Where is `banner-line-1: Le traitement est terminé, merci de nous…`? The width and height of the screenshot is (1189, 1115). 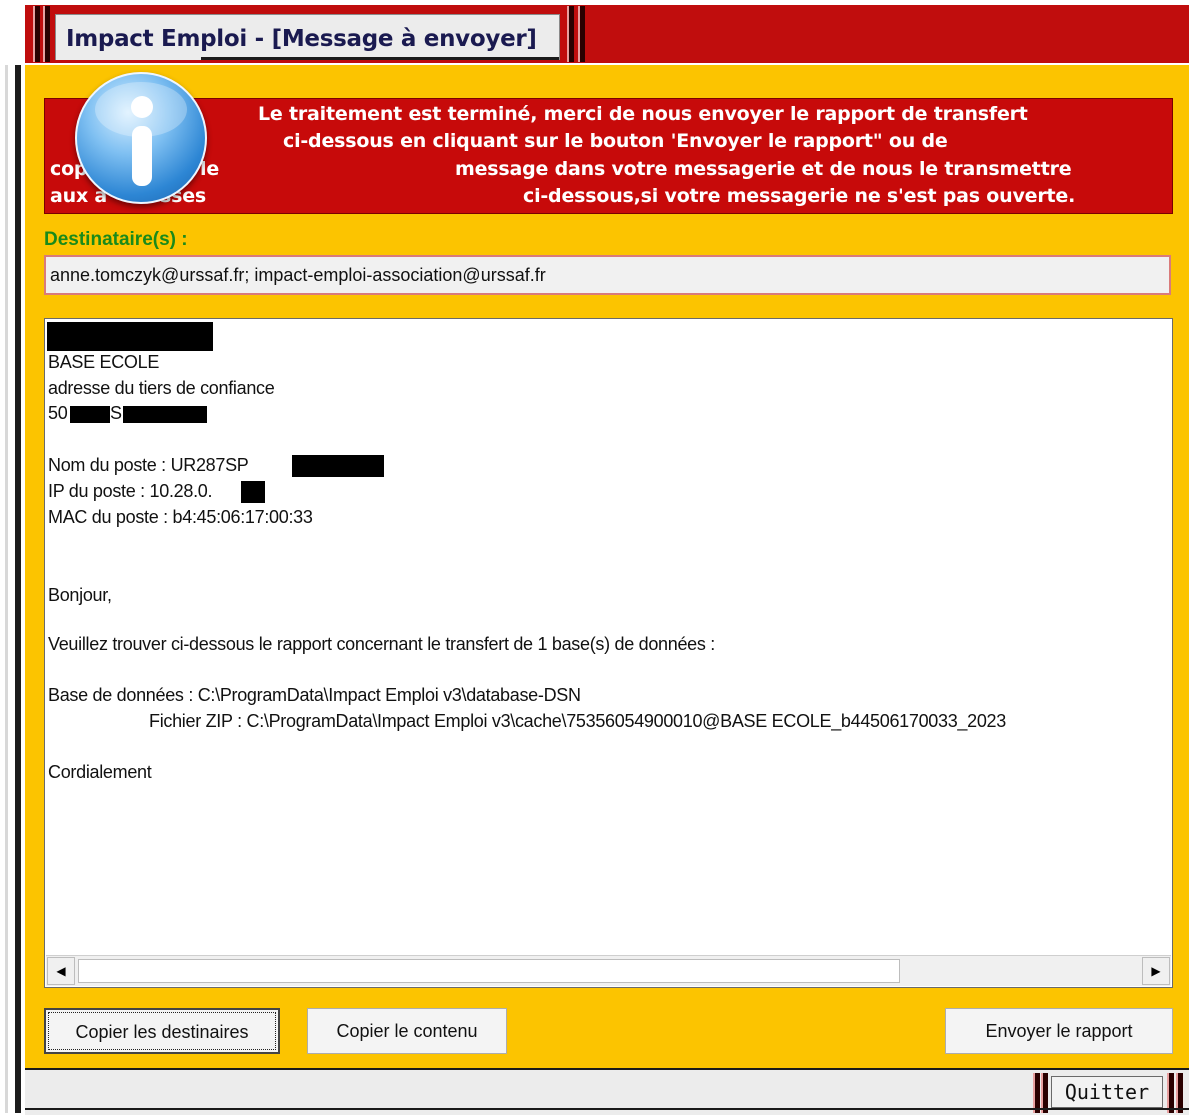 banner-line-1: Le traitement est terminé, merci de nous… is located at coordinates (643, 114).